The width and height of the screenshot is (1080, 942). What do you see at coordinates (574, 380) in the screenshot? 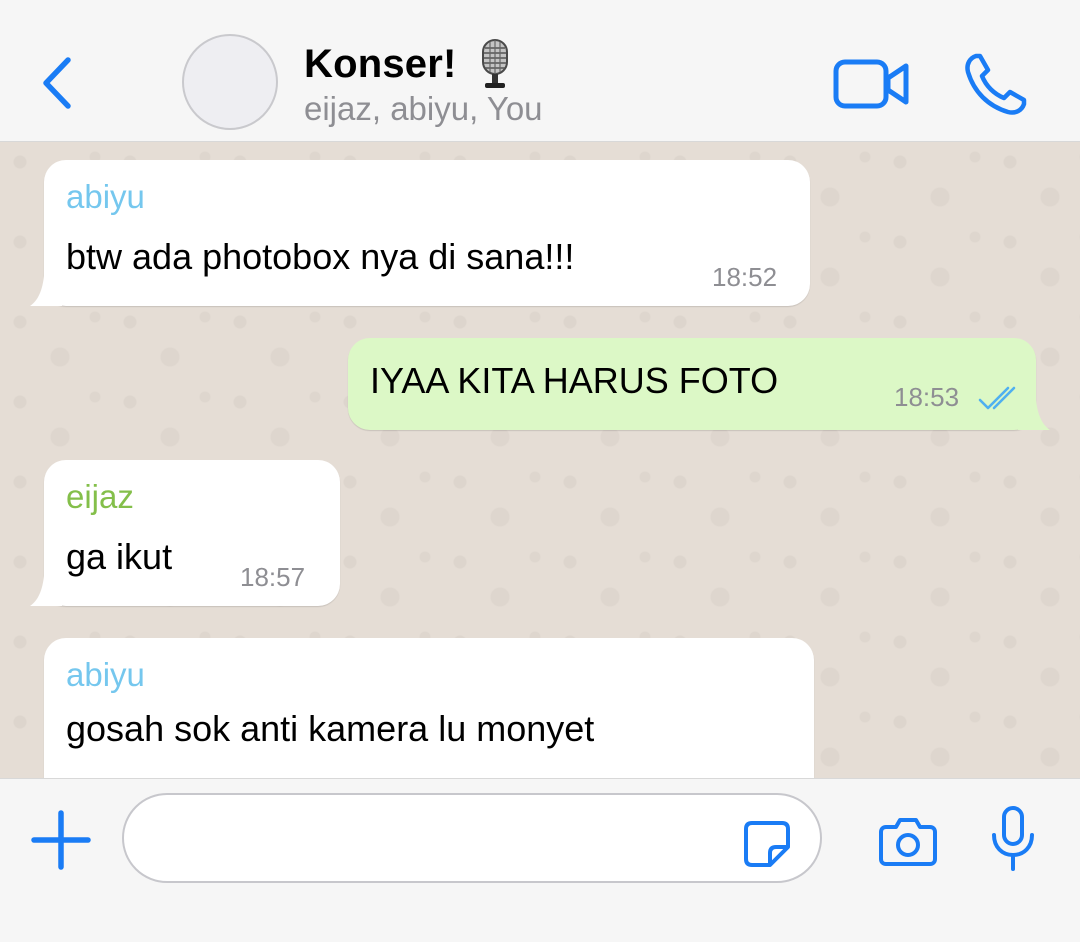
I see `message-text: IYAA KITA HARUS FOTO` at bounding box center [574, 380].